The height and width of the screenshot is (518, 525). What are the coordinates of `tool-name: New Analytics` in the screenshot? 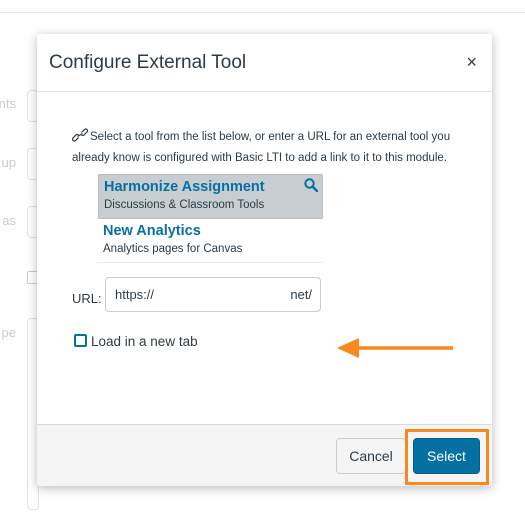 It's located at (152, 231).